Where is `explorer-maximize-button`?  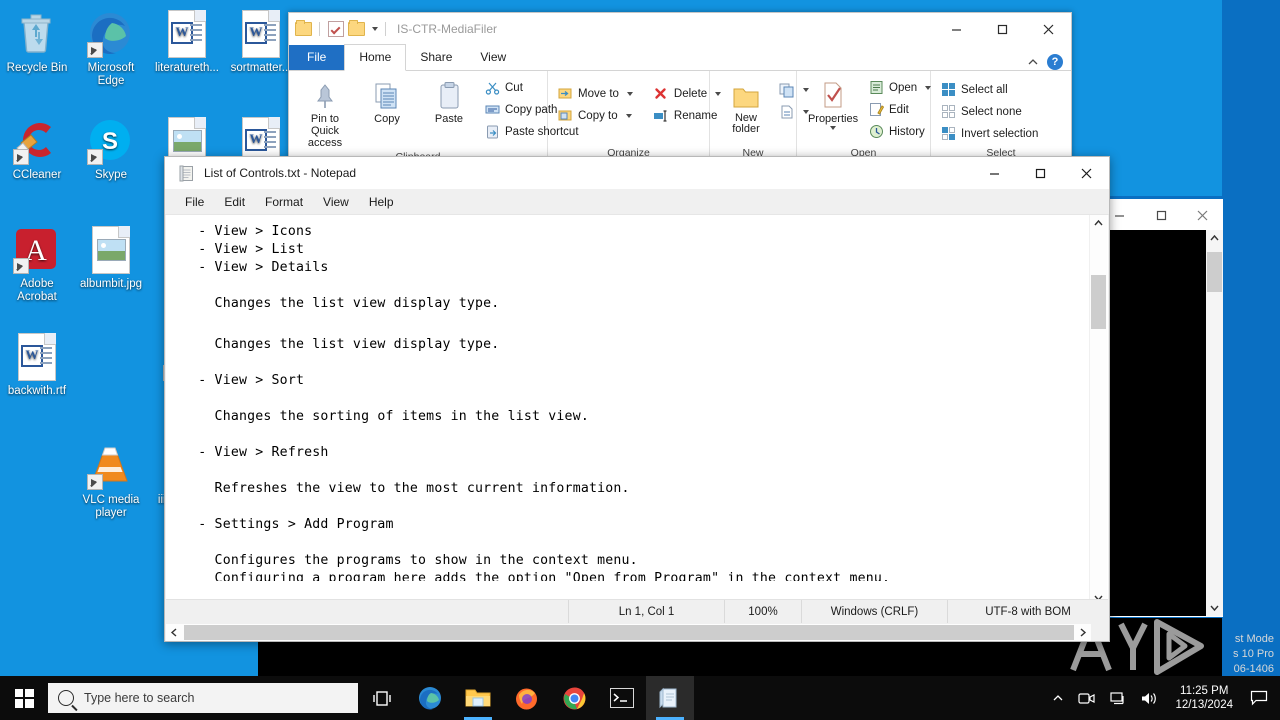
explorer-maximize-button is located at coordinates (1002, 29).